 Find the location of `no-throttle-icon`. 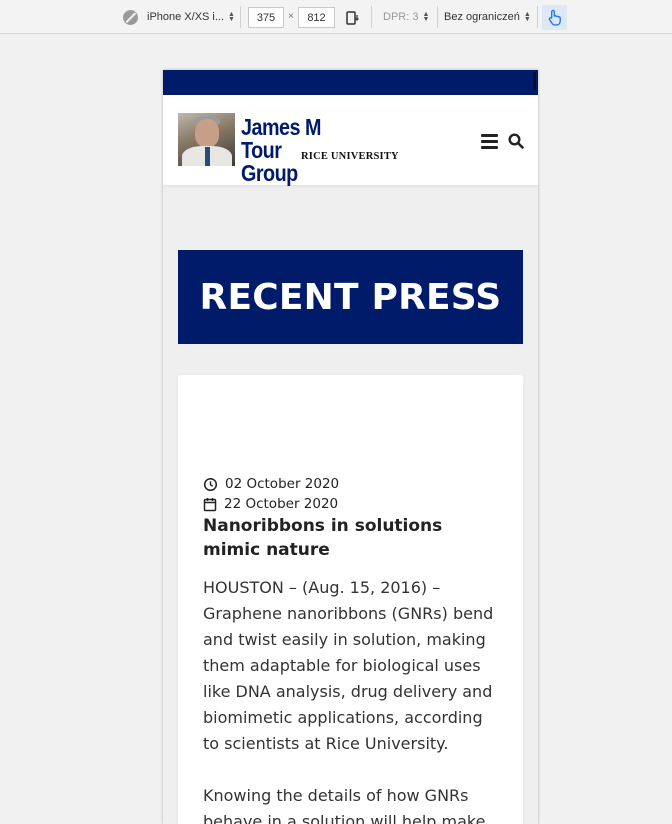

no-throttle-icon is located at coordinates (130, 17).